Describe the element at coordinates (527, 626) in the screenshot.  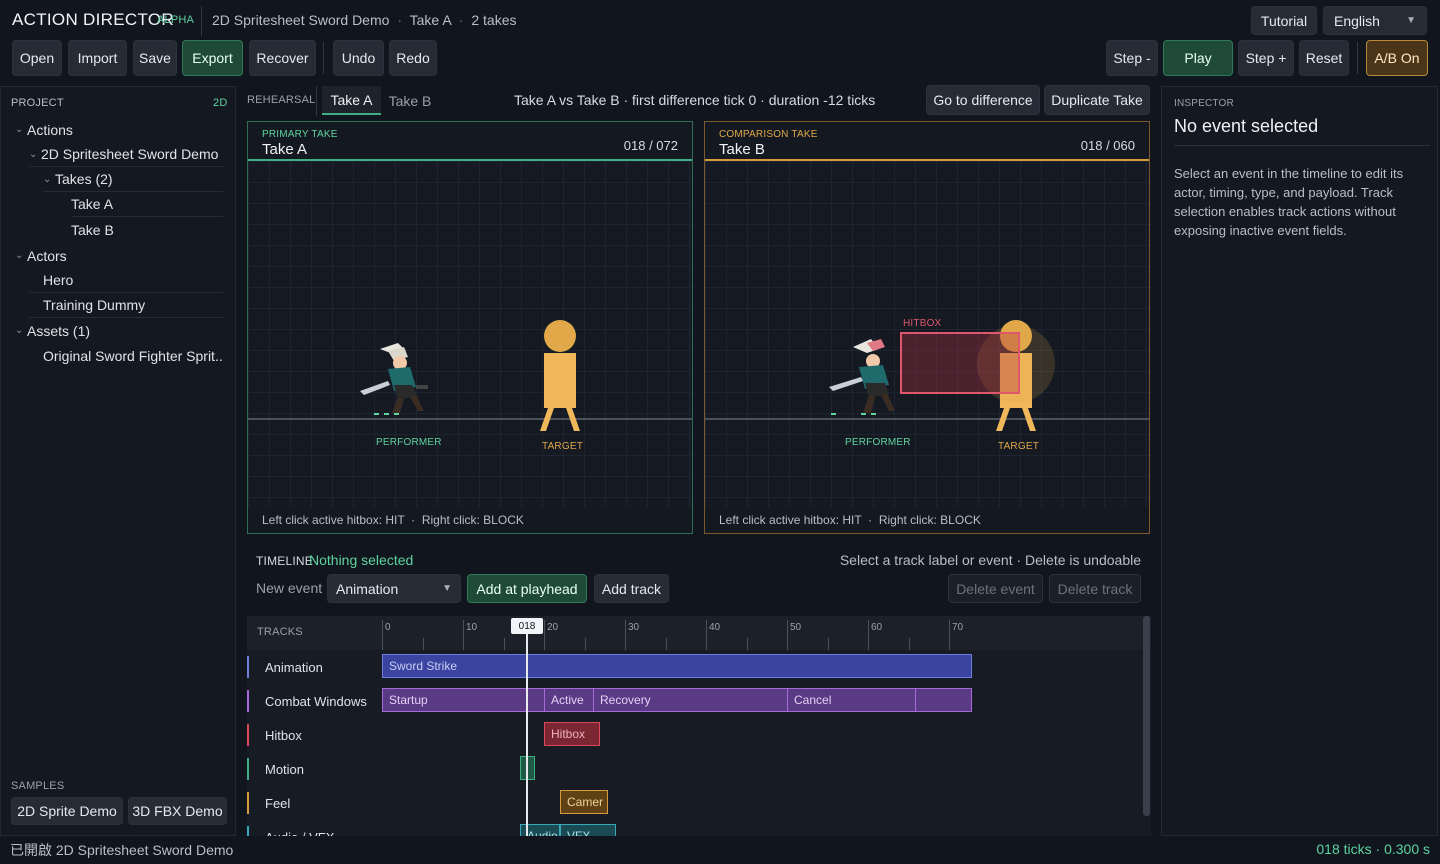
I see `playhead-marker: 018` at that location.